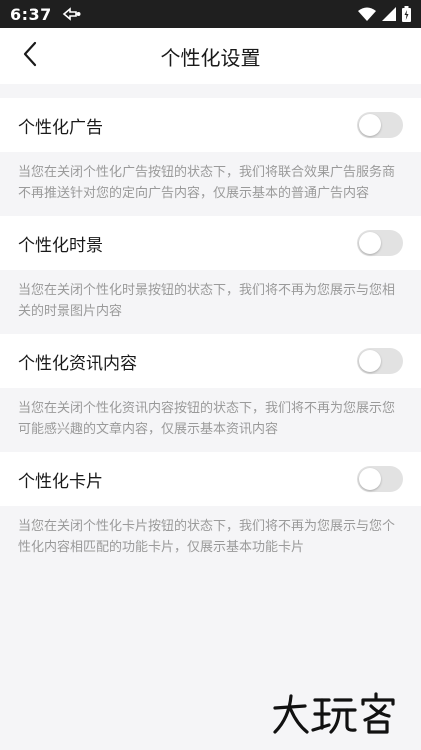 Image resolution: width=421 pixels, height=750 pixels. Describe the element at coordinates (389, 14) in the screenshot. I see `signal-icon` at that location.